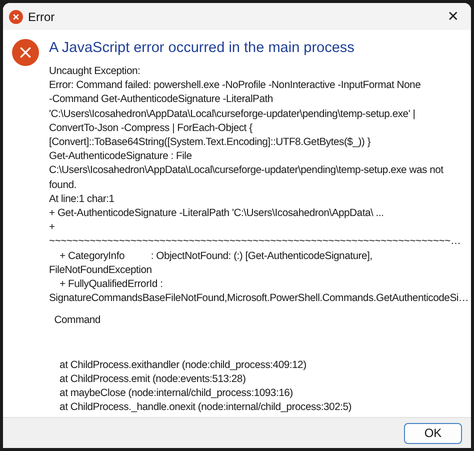 The image size is (474, 451). I want to click on message-line: at ChildProcess.emit (node:events:513:28), so click(152, 379).